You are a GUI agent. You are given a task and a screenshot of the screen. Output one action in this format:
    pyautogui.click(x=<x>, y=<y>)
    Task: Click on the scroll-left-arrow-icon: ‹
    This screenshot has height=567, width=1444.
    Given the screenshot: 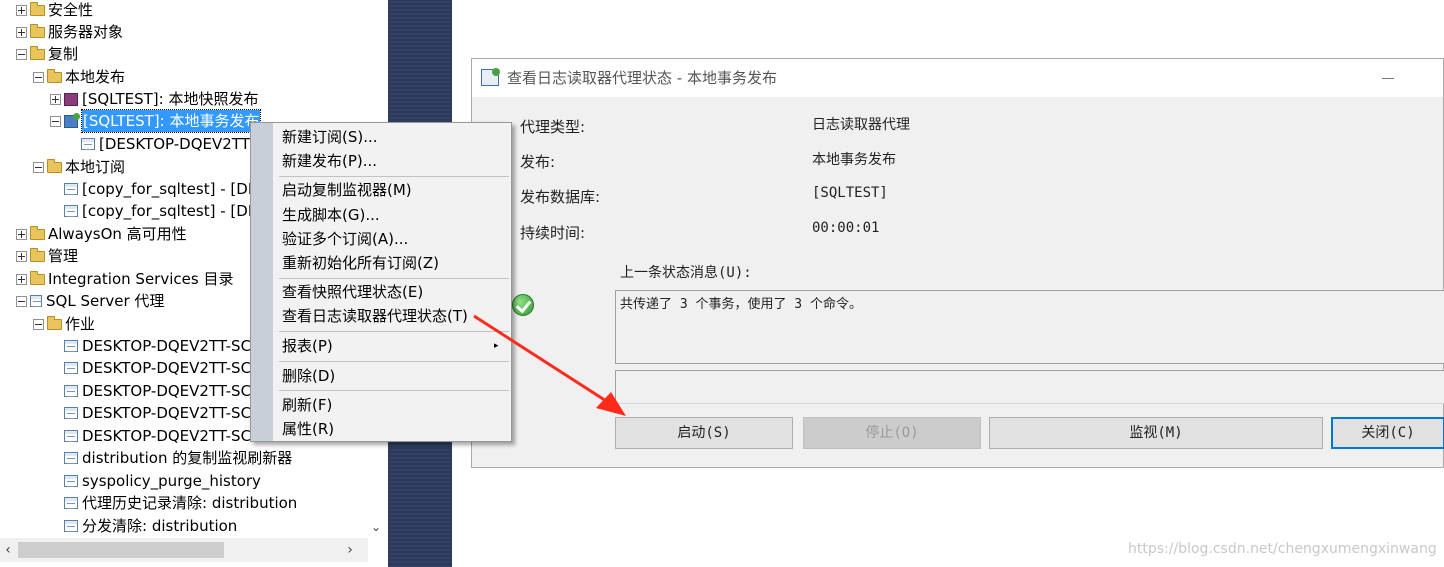 What is the action you would take?
    pyautogui.click(x=8, y=550)
    